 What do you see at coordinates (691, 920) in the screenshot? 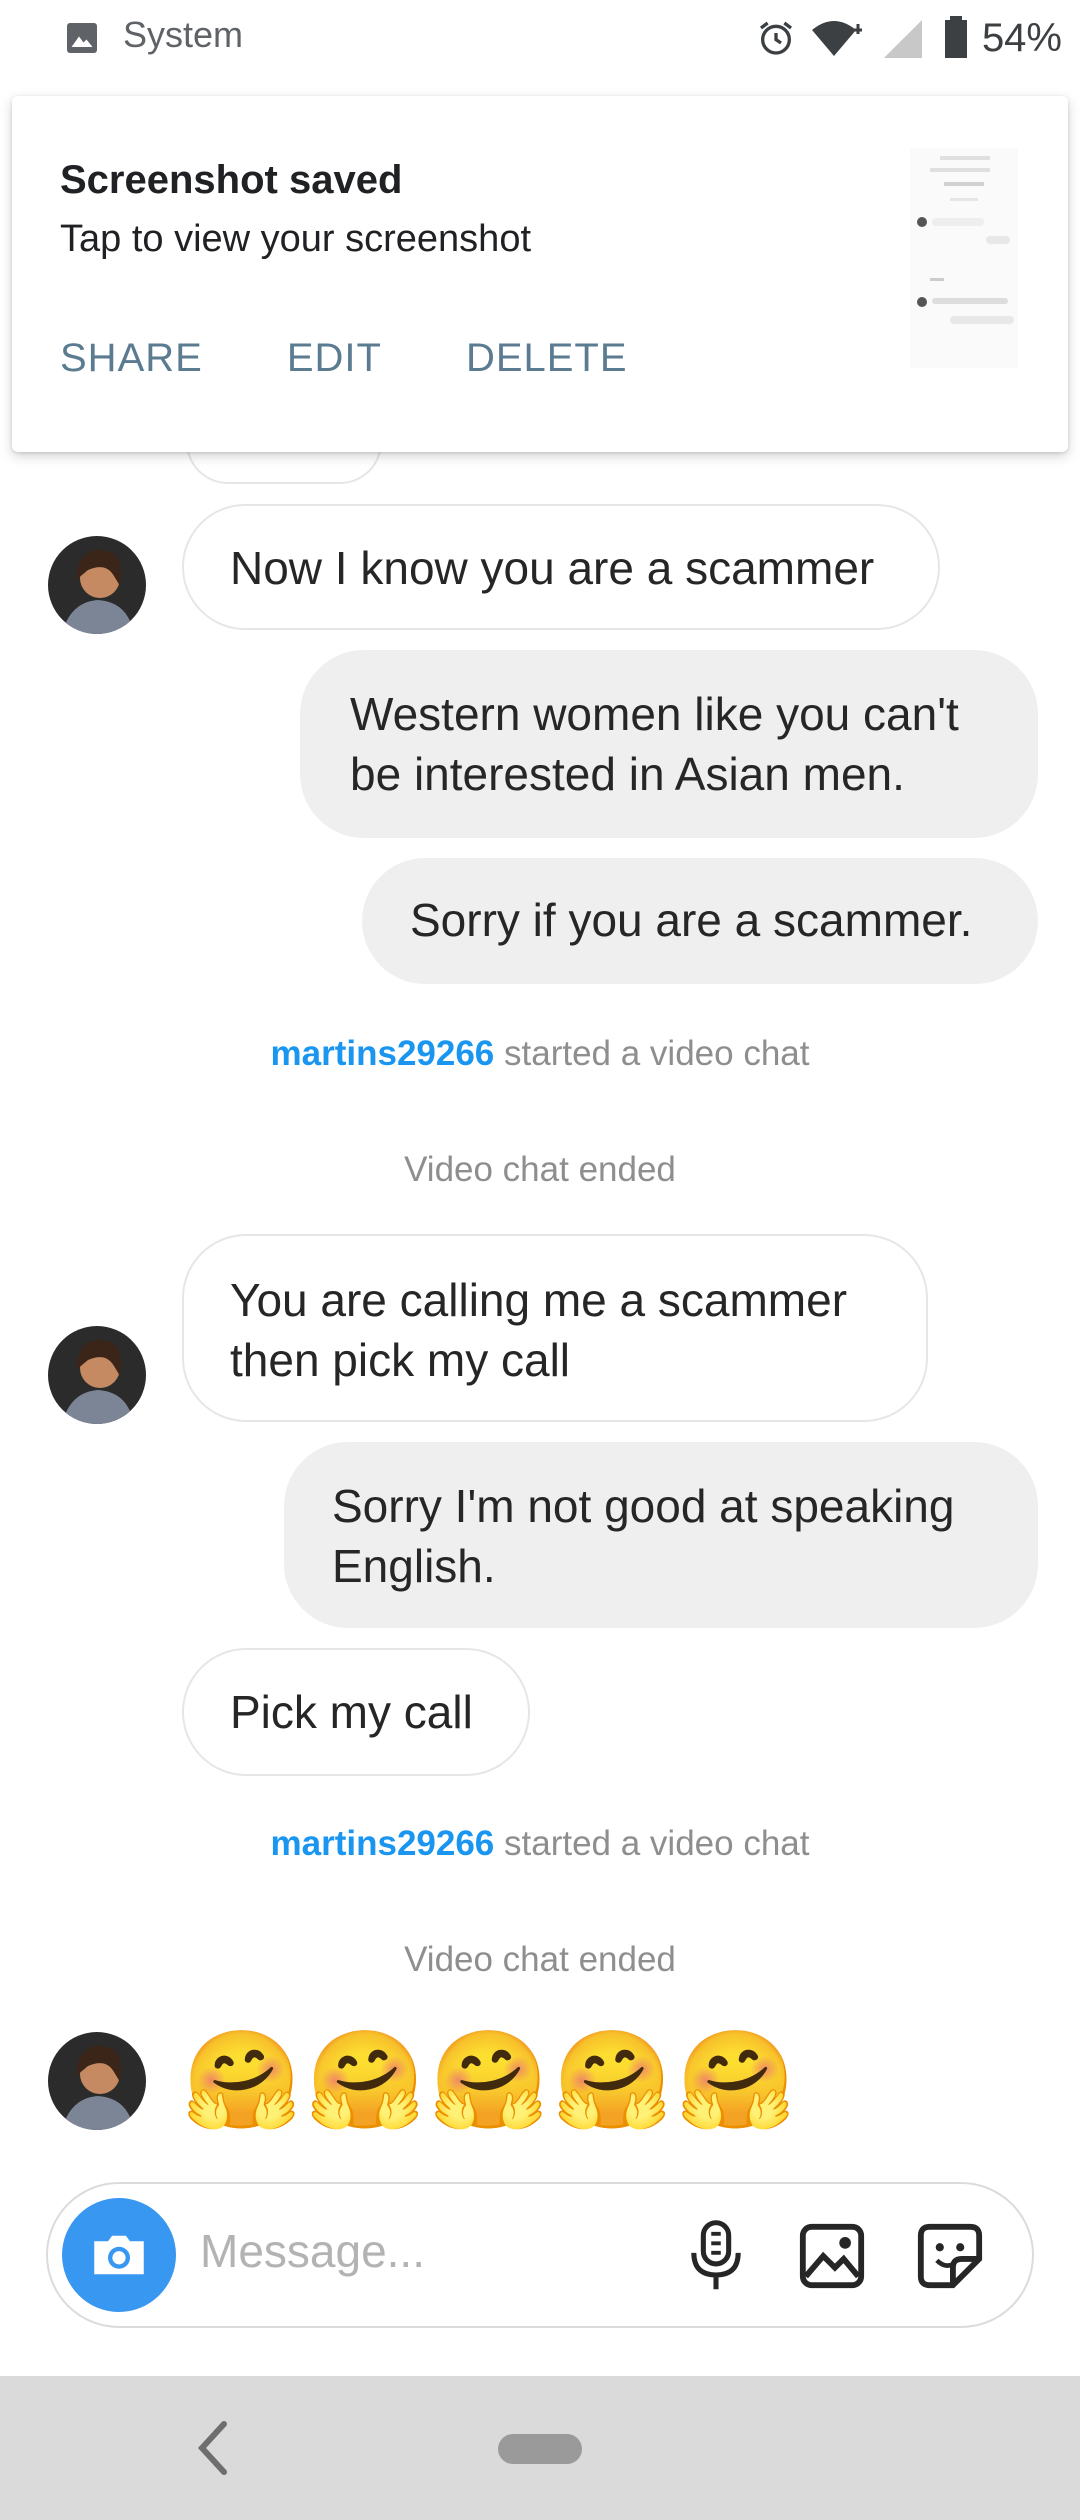
I see `message-text: Sorry if you are a scammer.` at bounding box center [691, 920].